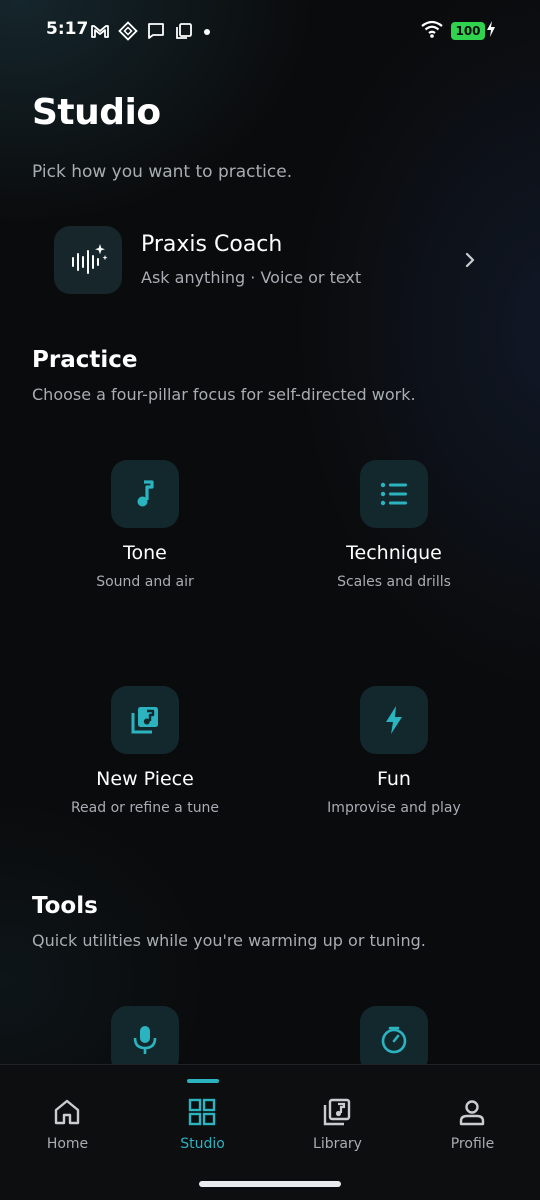 This screenshot has height=1200, width=540. What do you see at coordinates (145, 582) in the screenshot?
I see `pillar-subtitle: Sound and air` at bounding box center [145, 582].